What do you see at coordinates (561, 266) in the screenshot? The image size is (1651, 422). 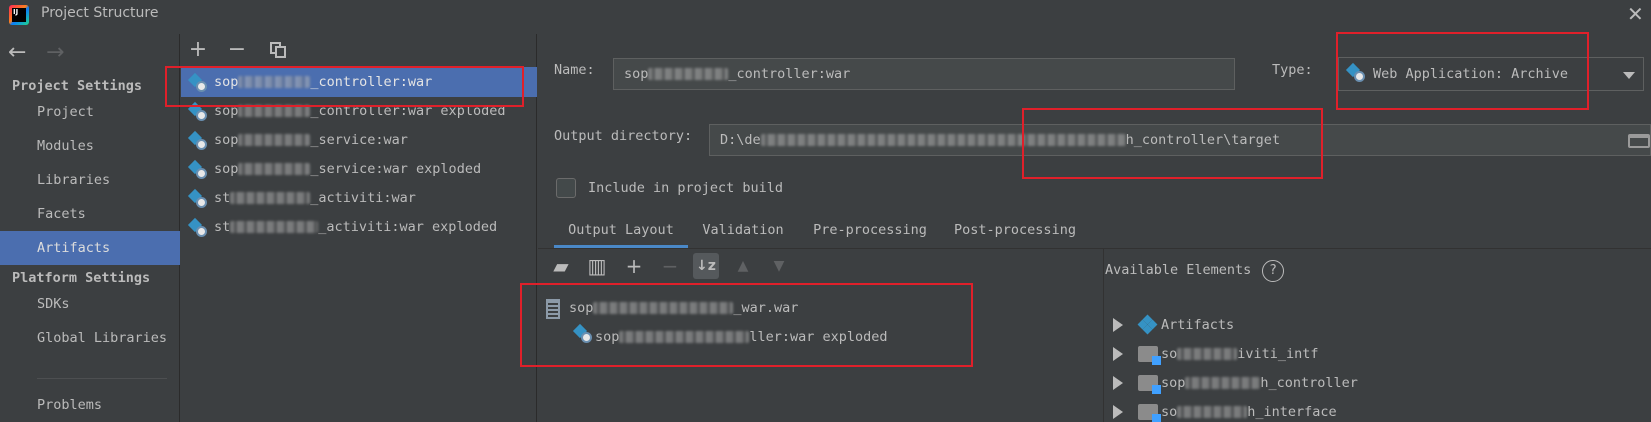 I see `create-directory-icon: ▰` at bounding box center [561, 266].